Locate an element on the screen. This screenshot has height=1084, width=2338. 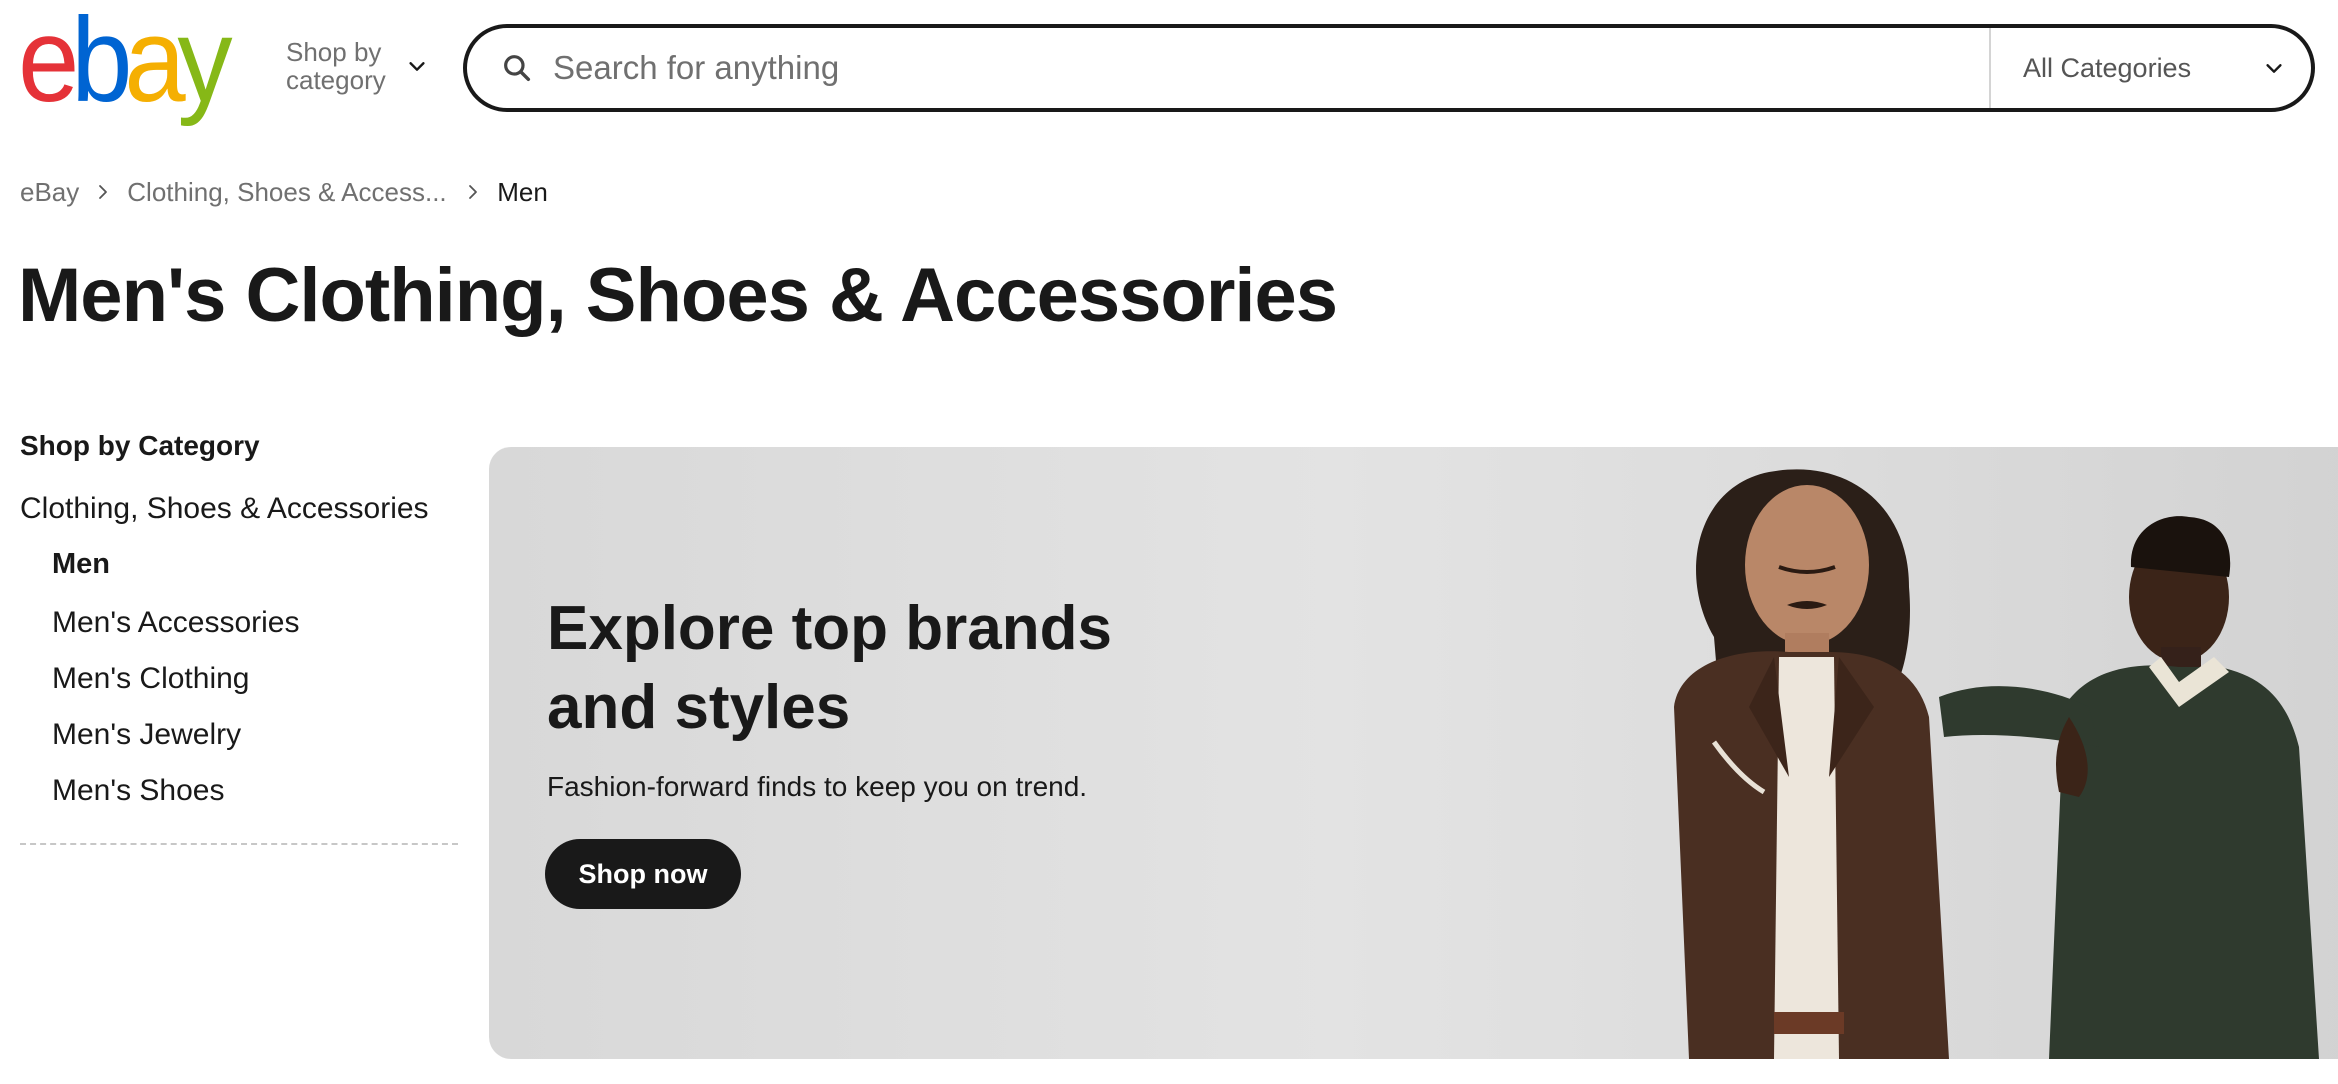
ebay-logo: e b a y is located at coordinates (125, 63).